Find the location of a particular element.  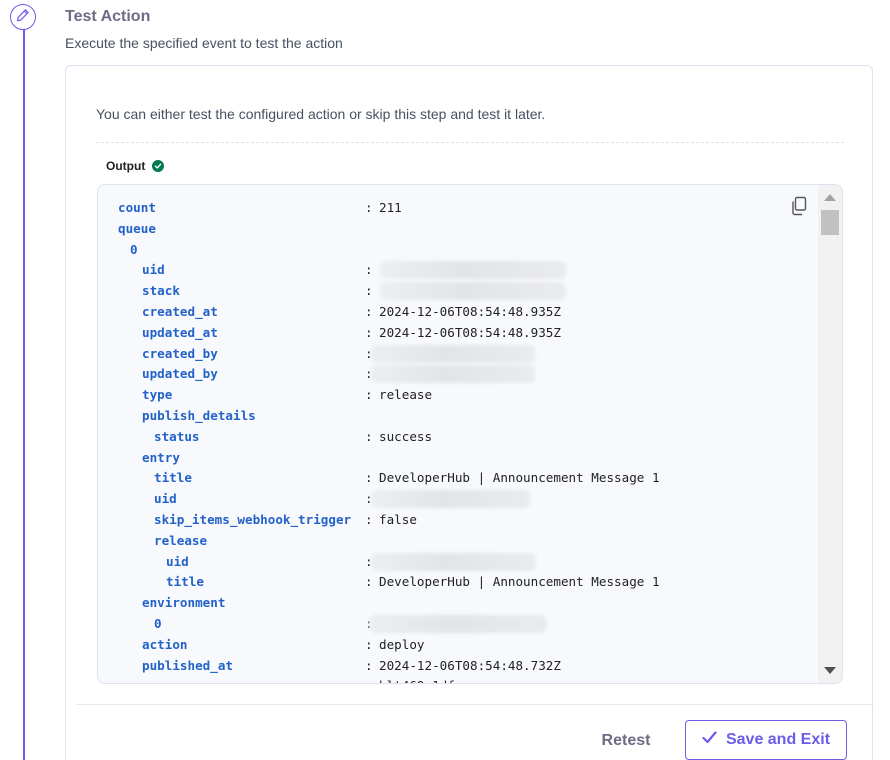

output-label: Output is located at coordinates (135, 166).